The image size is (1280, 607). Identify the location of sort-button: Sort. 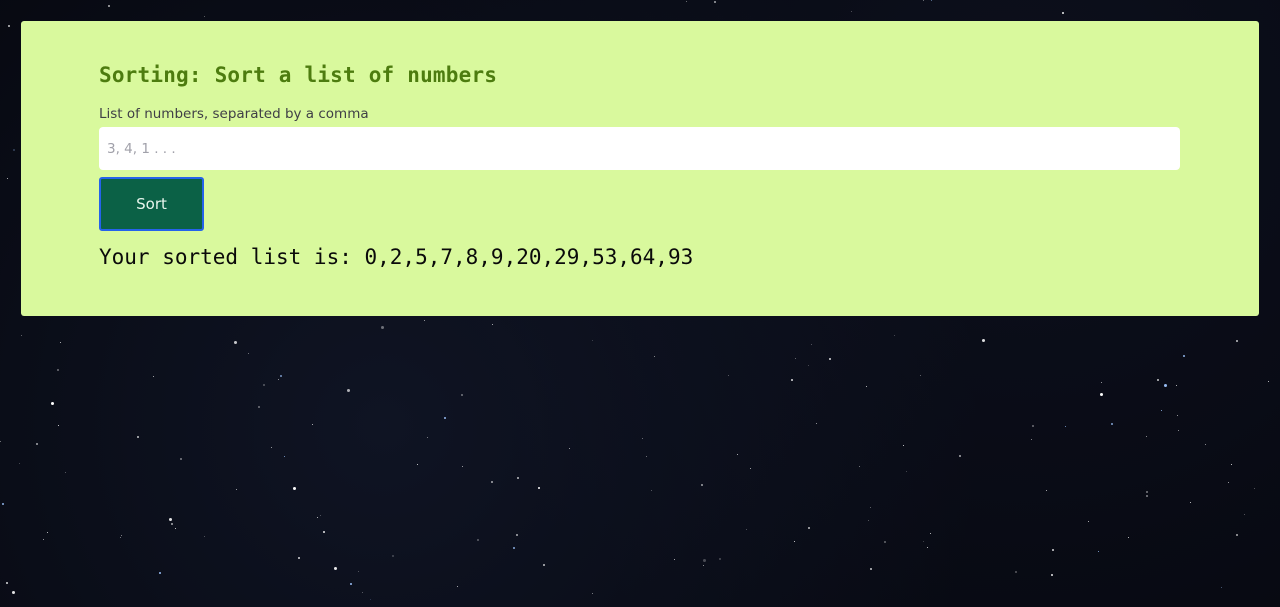
(151, 204).